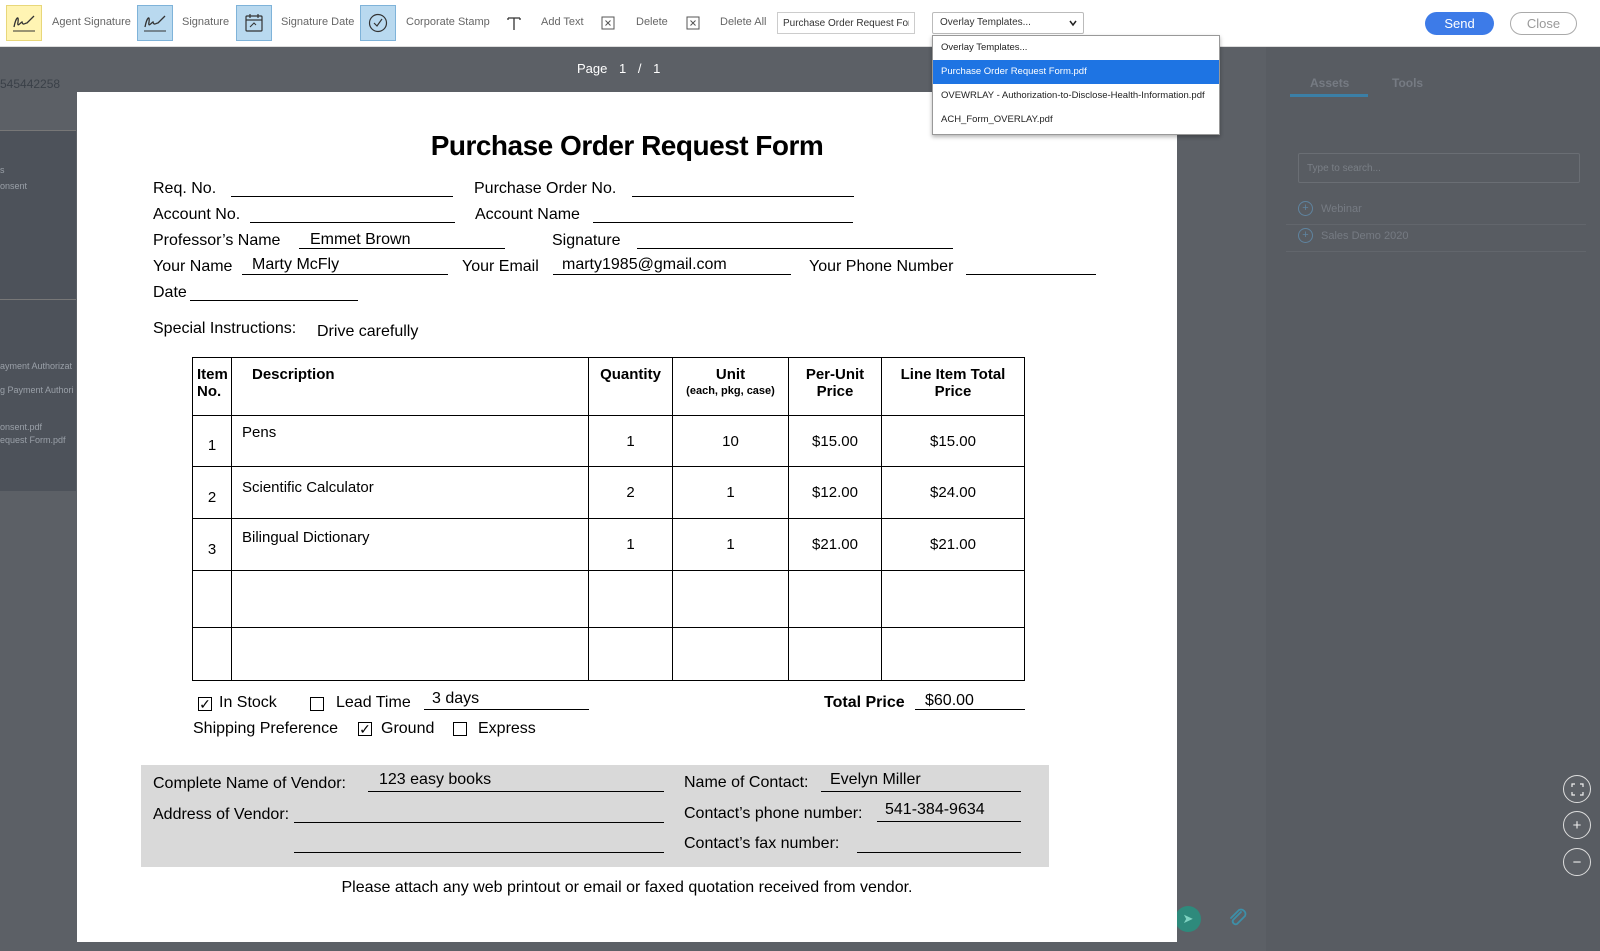 Image resolution: width=1600 pixels, height=951 pixels. I want to click on list-item: onsent.pdf, so click(21, 427).